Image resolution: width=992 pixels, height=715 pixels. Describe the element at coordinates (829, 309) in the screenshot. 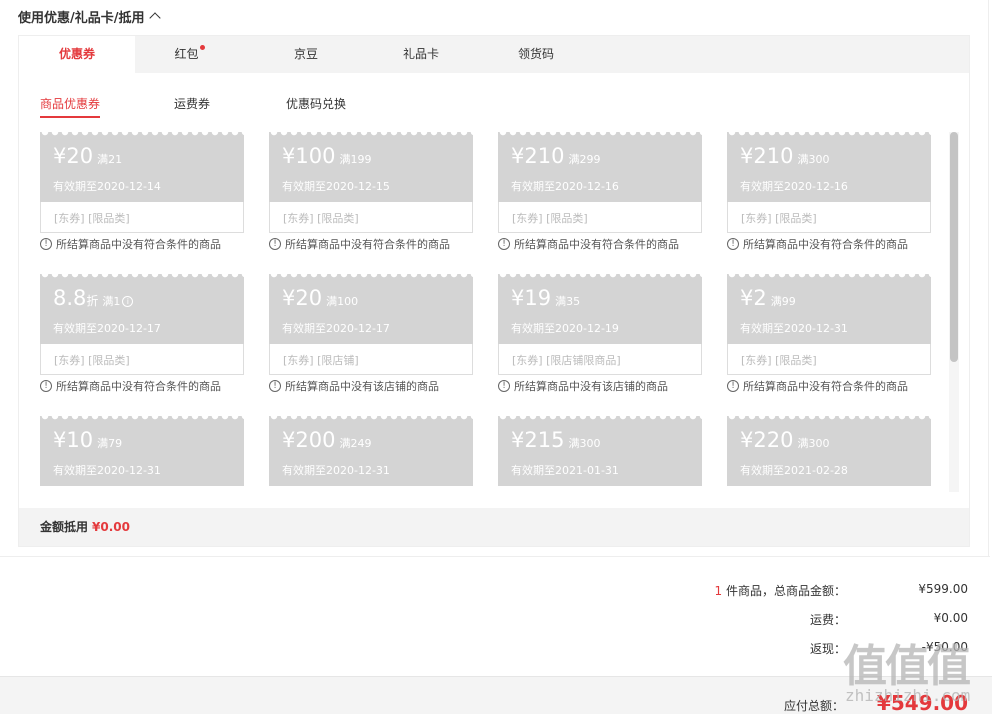

I see `coupon-face: ¥2 满99 有效期至2020-12-31` at that location.